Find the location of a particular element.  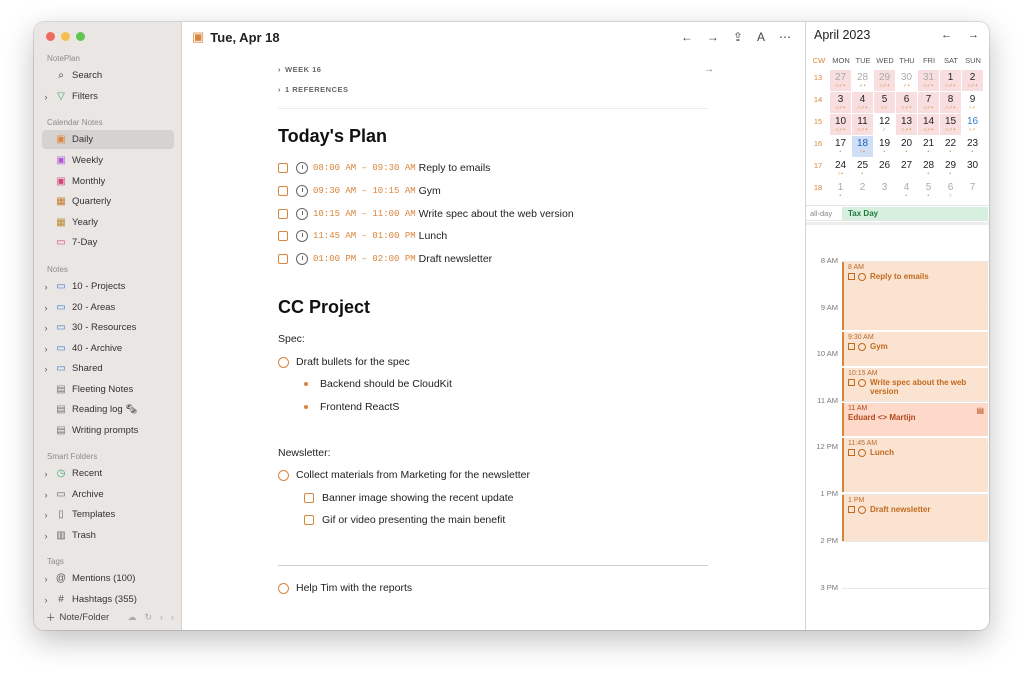

forward-icon: › is located at coordinates (172, 617).